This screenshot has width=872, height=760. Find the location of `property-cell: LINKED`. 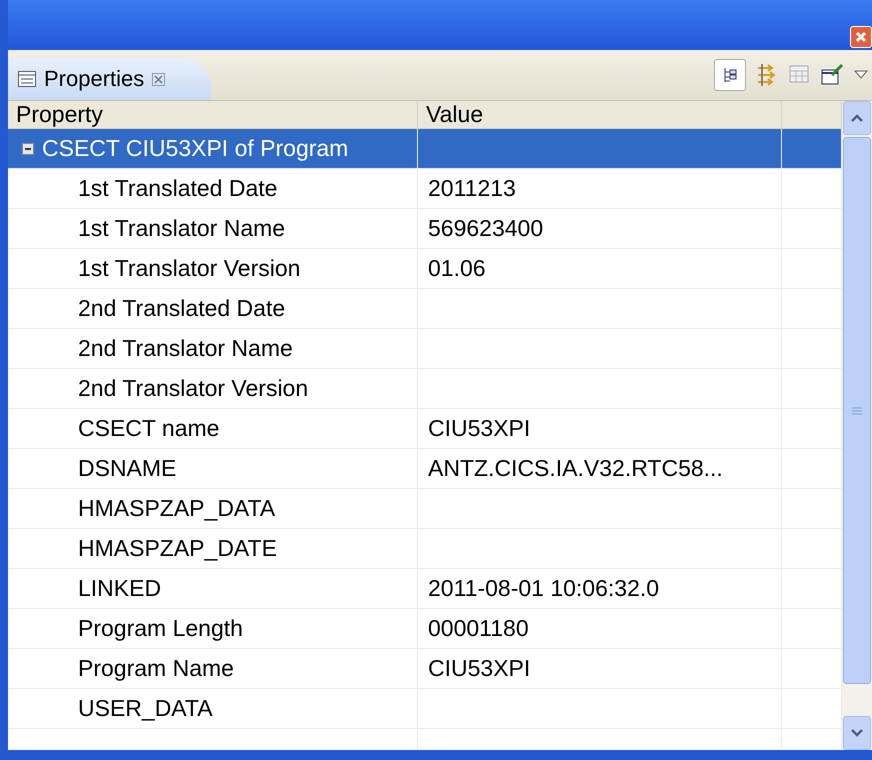

property-cell: LINKED is located at coordinates (213, 588).